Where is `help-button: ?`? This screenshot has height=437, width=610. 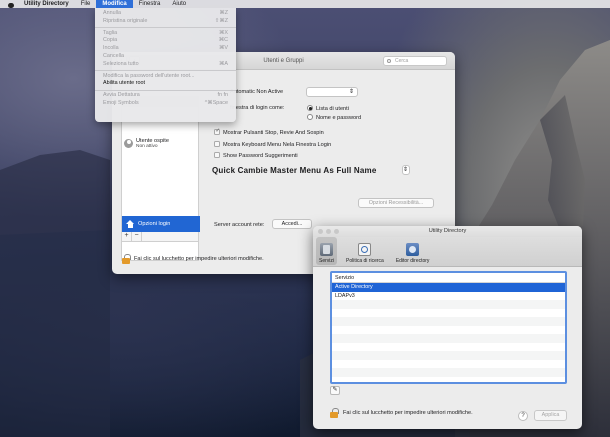 help-button: ? is located at coordinates (523, 416).